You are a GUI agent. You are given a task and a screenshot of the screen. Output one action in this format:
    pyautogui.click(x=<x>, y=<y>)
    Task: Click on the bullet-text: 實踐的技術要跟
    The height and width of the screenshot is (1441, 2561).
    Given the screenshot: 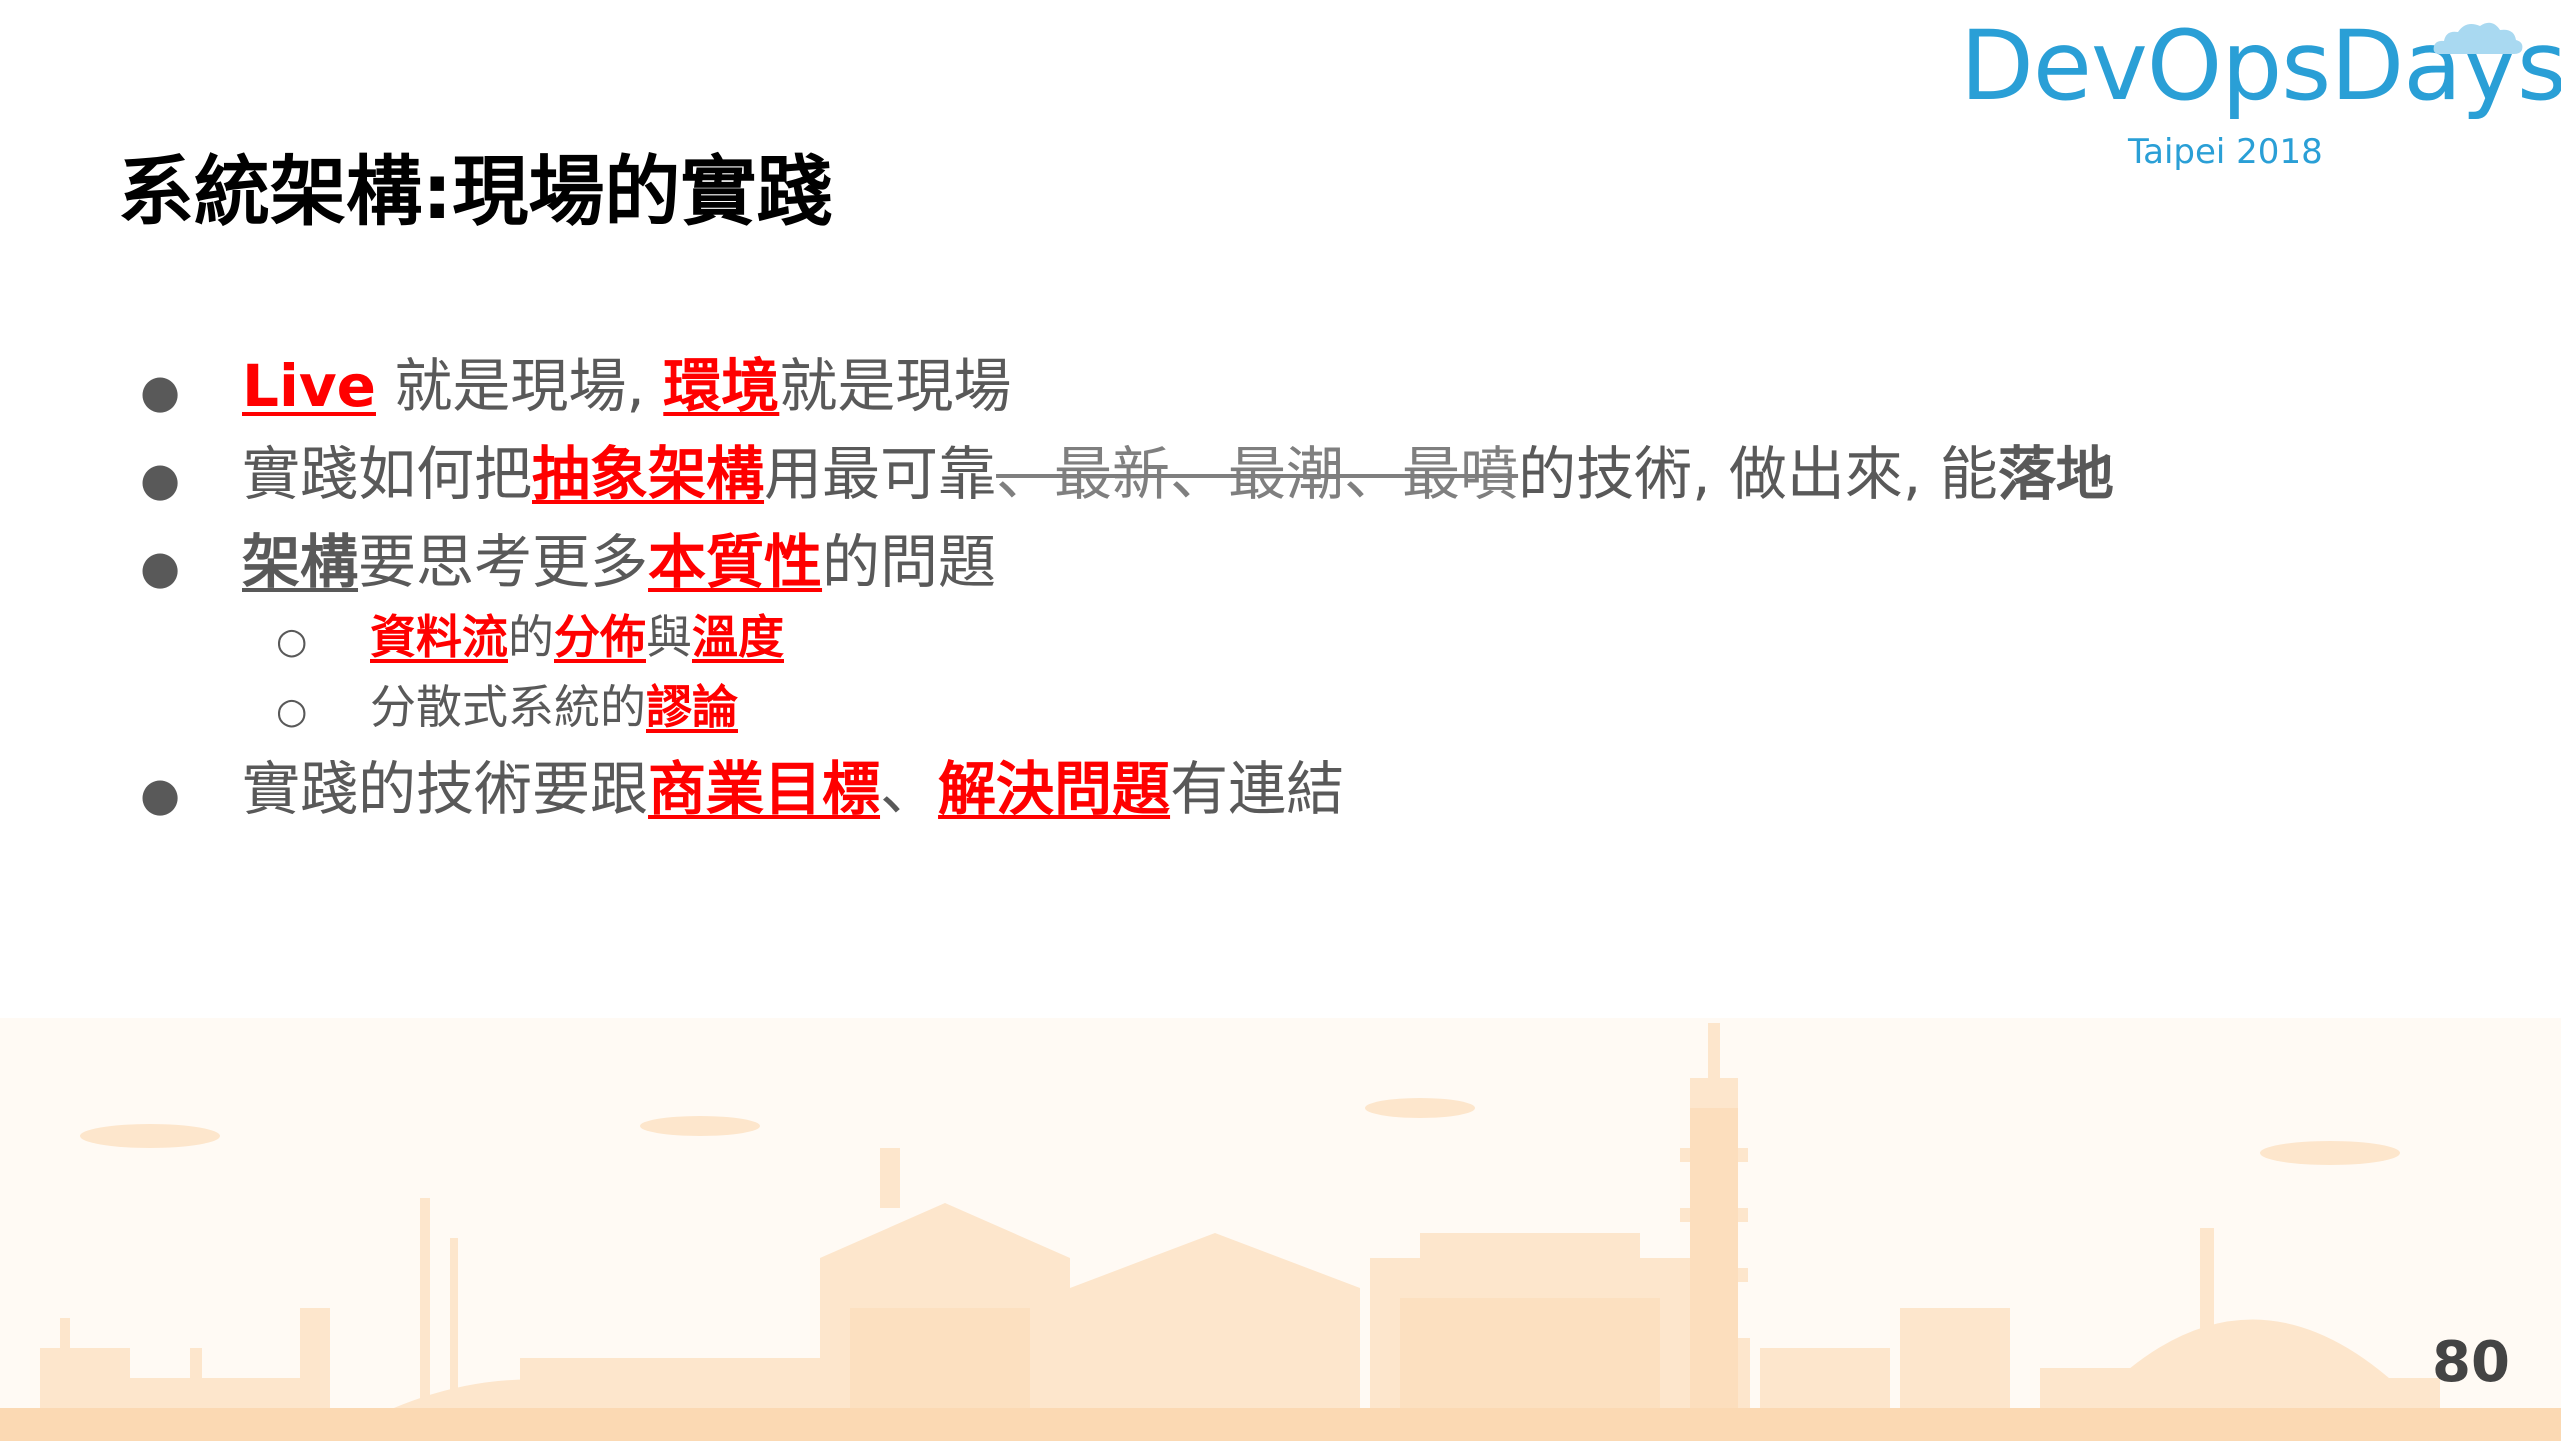 What is the action you would take?
    pyautogui.click(x=445, y=789)
    